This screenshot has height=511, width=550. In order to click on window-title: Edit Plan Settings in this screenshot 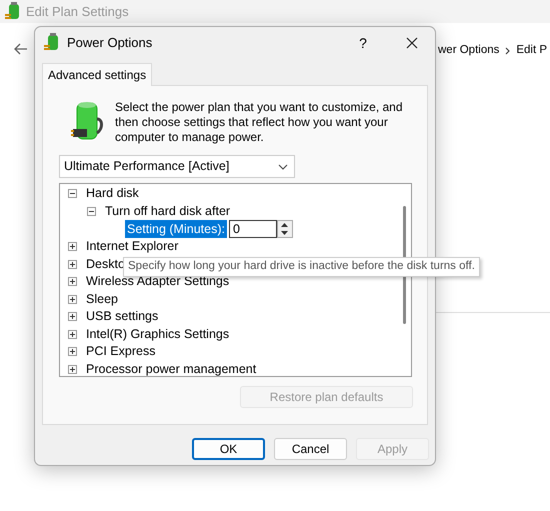, I will do `click(77, 11)`.